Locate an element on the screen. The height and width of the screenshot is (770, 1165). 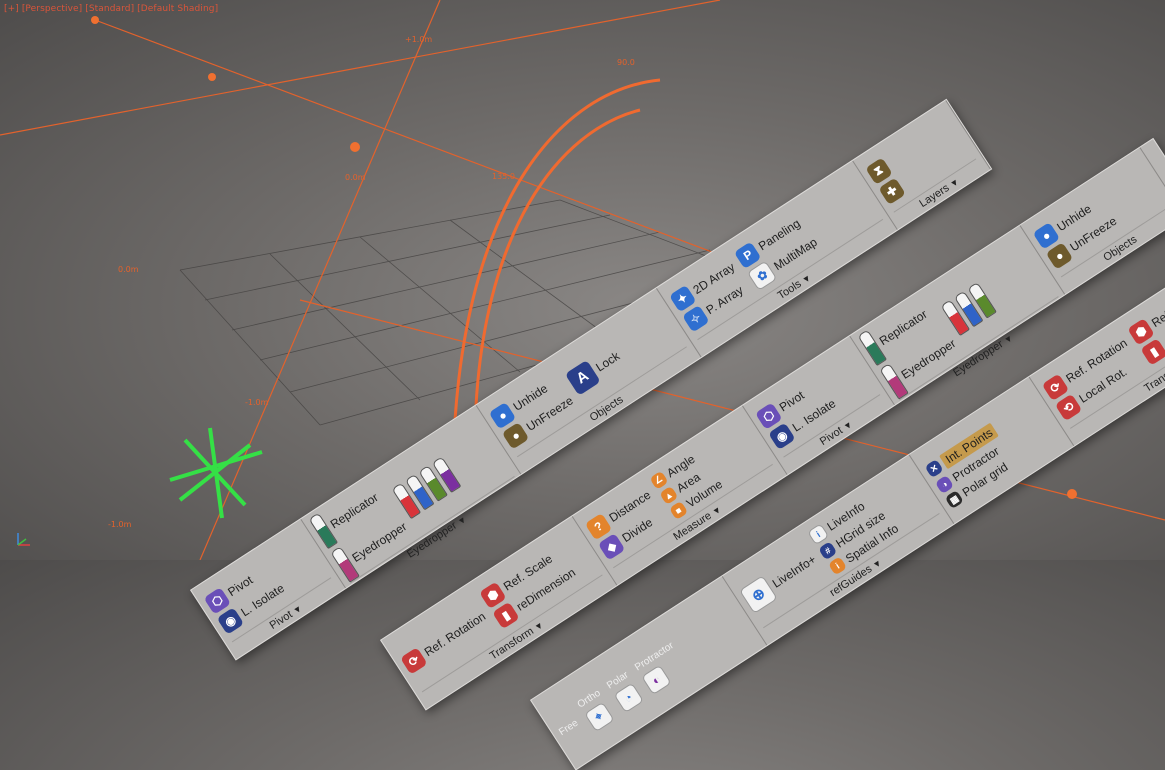
polar-mode: Polar ◔ is located at coordinates (625, 691).